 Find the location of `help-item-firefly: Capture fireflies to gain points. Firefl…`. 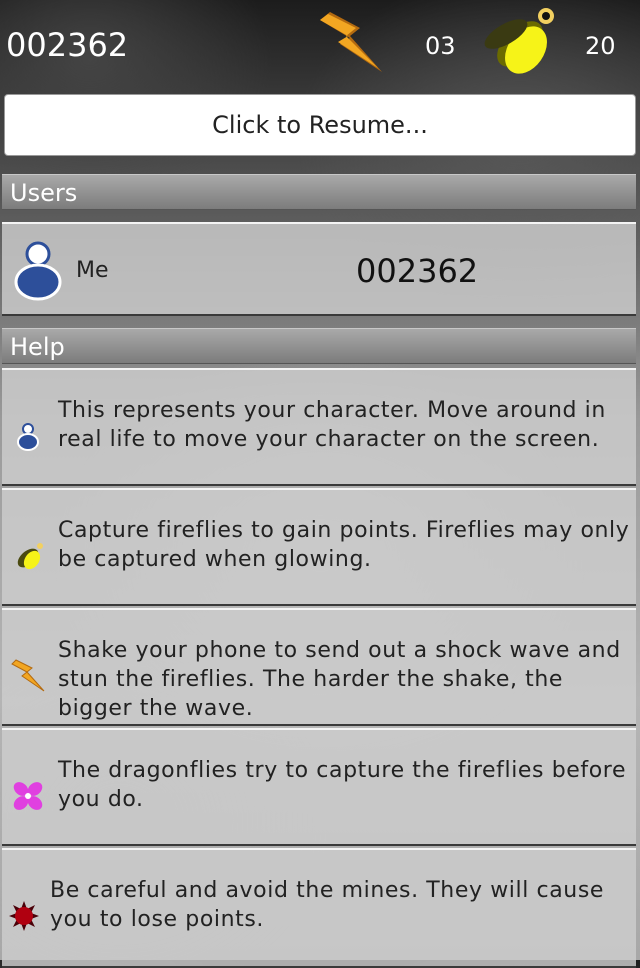

help-item-firefly: Capture fireflies to gain points. Firefl… is located at coordinates (319, 547).